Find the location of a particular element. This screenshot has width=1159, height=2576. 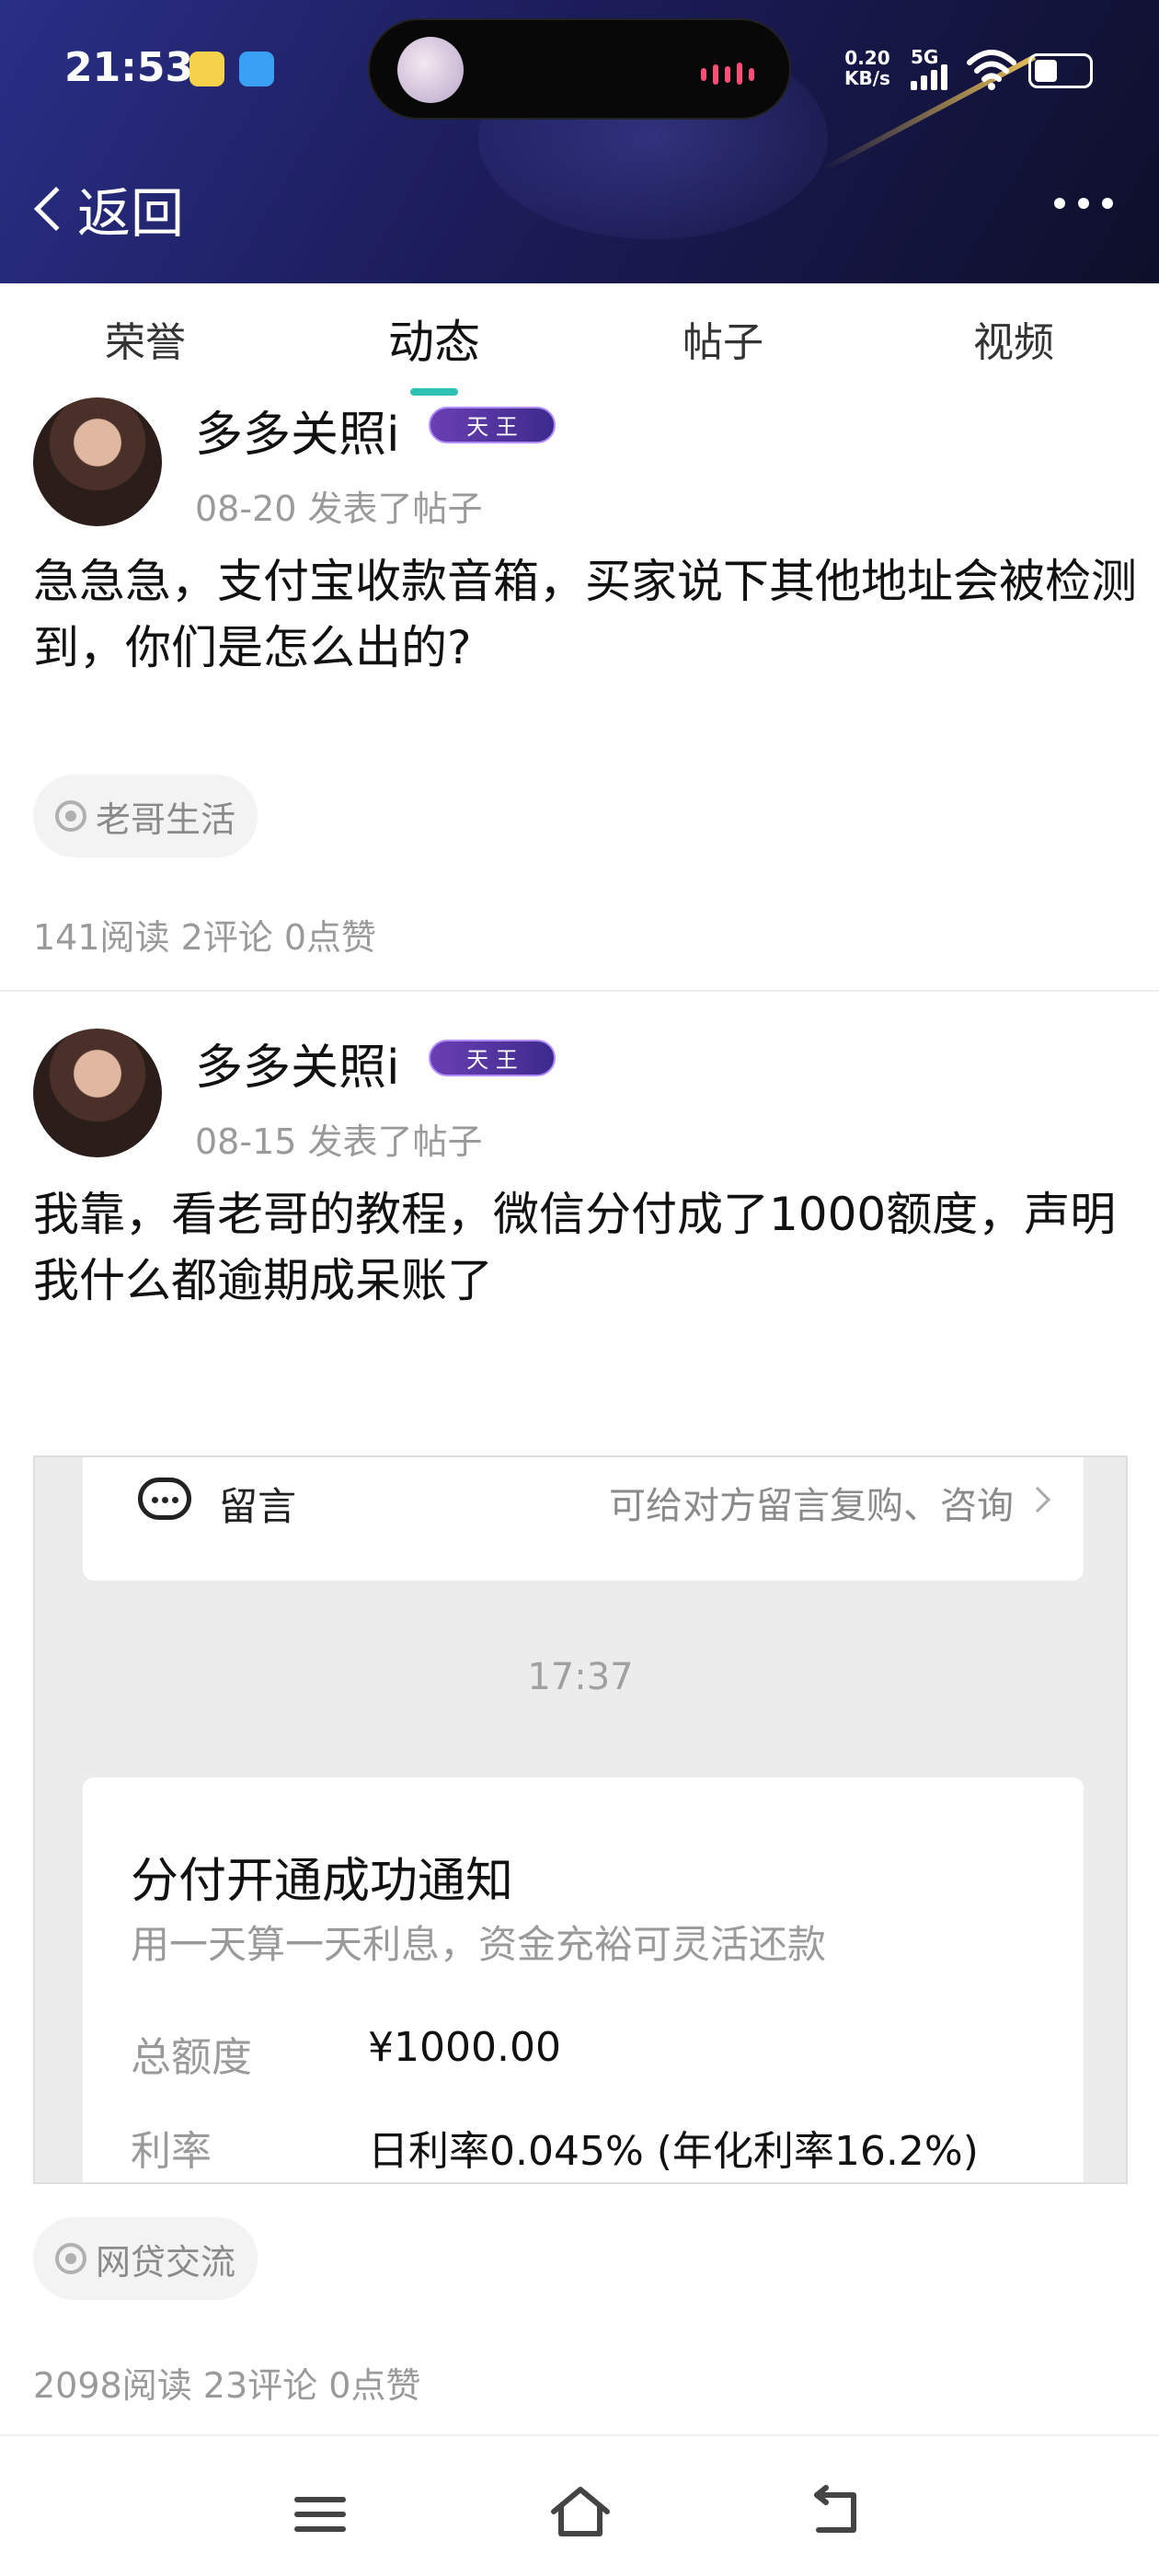

chevron-right-icon is located at coordinates (1037, 1499).